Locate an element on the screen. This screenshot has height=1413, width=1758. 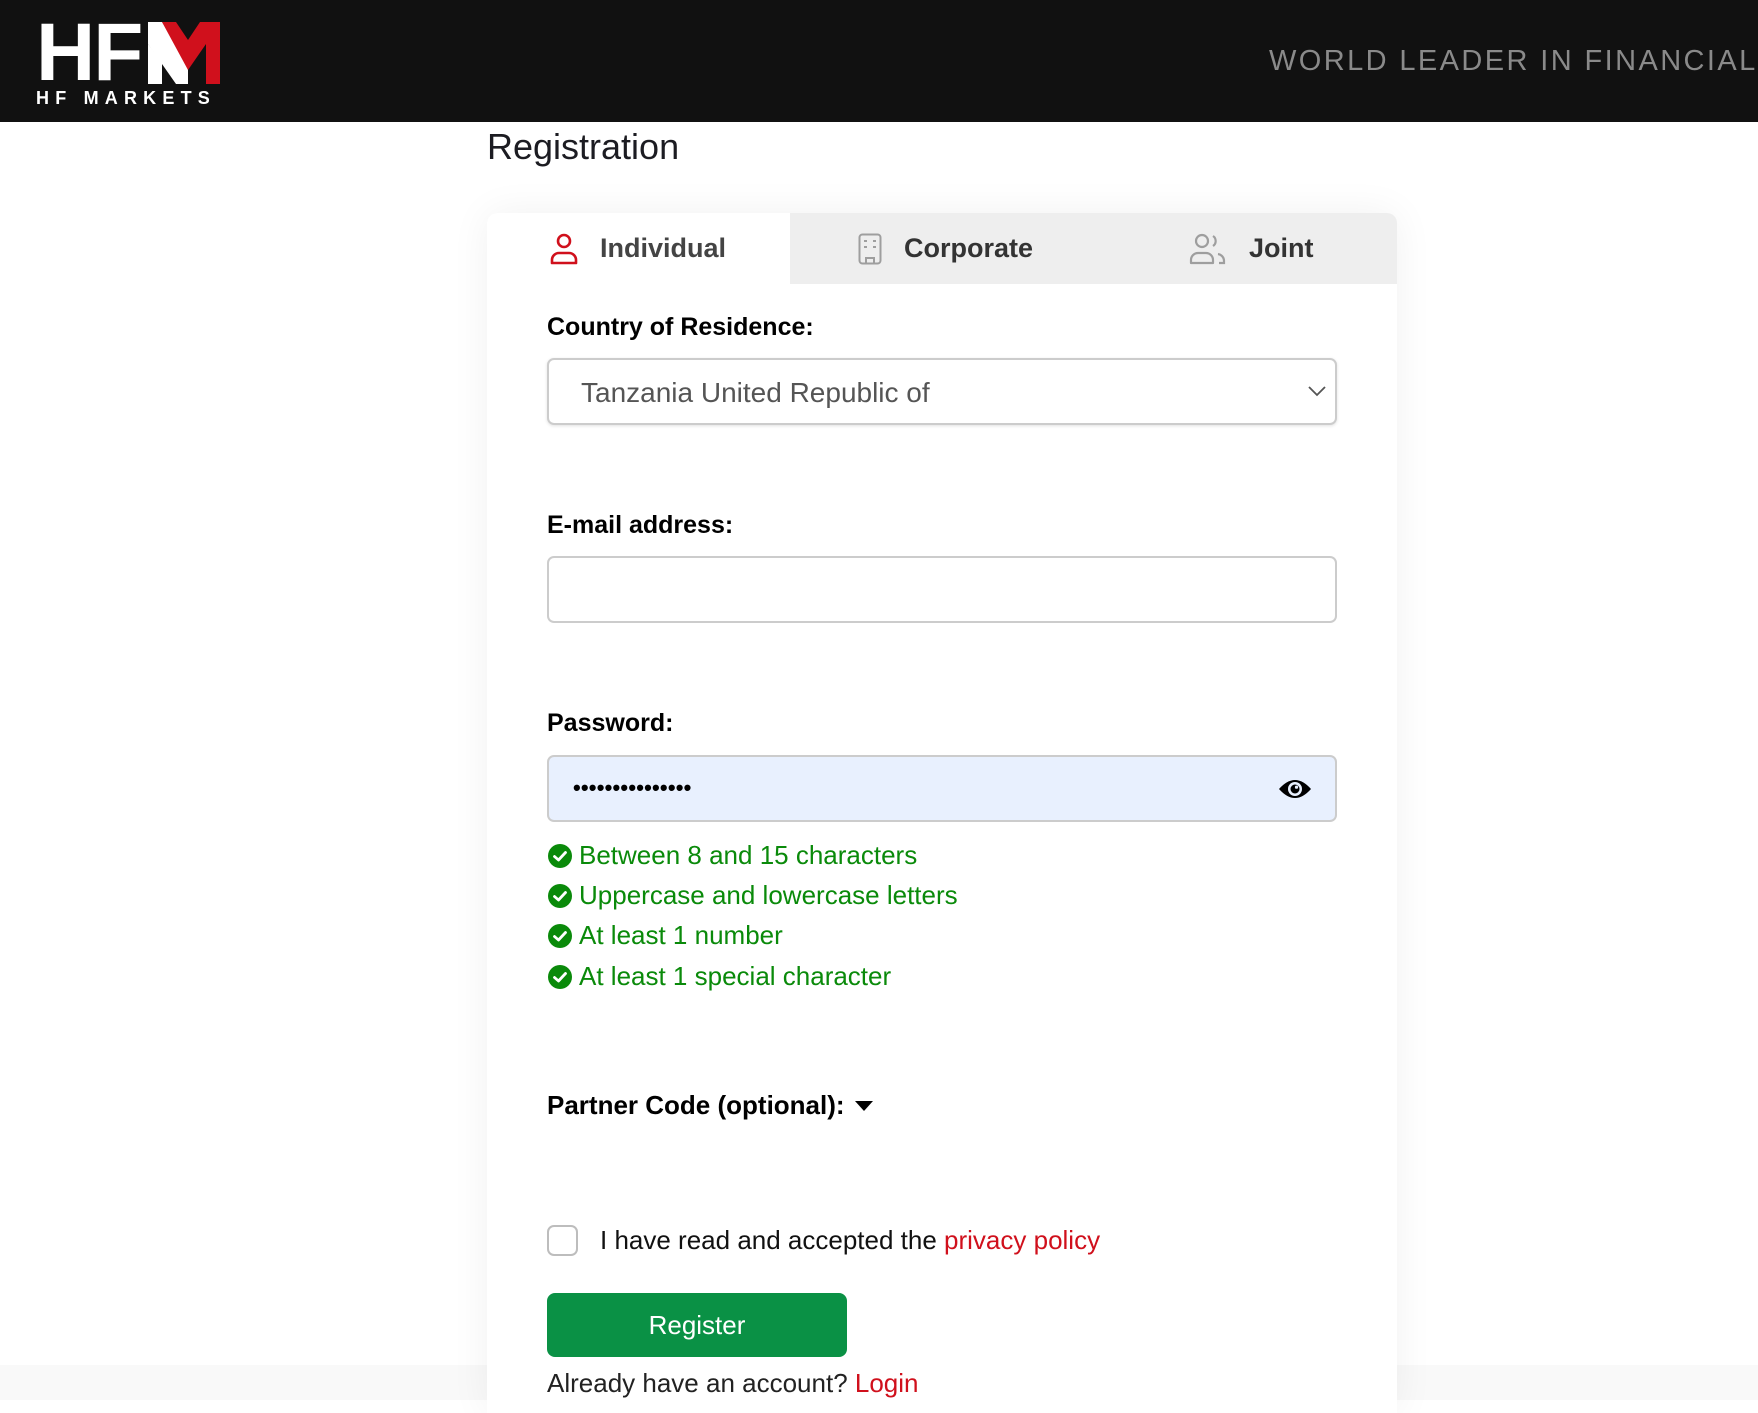
email-input is located at coordinates (942, 589).